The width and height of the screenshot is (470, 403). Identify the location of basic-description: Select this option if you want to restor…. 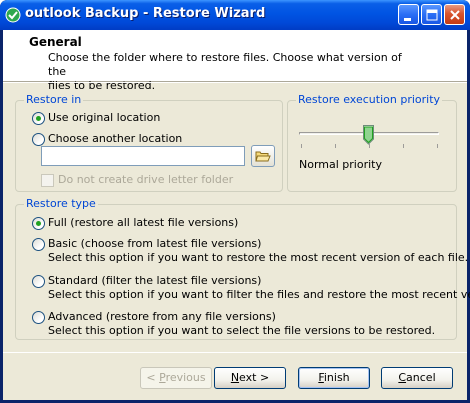
(258, 257).